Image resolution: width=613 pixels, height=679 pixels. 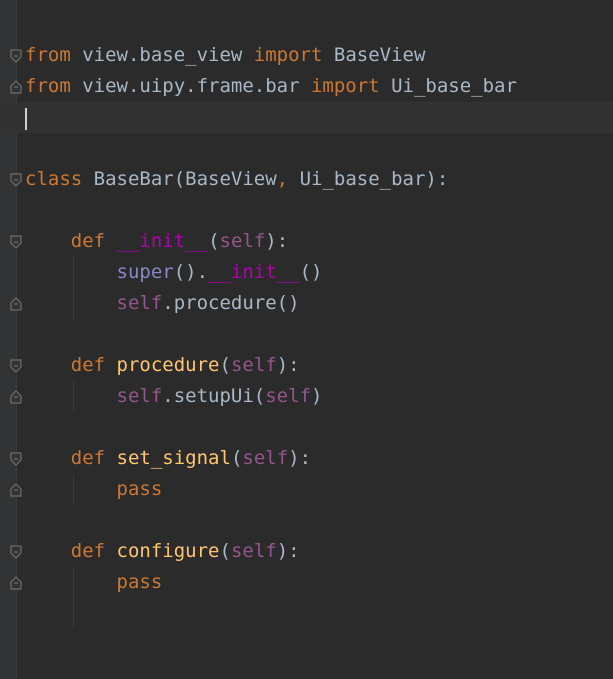 I want to click on code-token: .procedure(), so click(x=231, y=303).